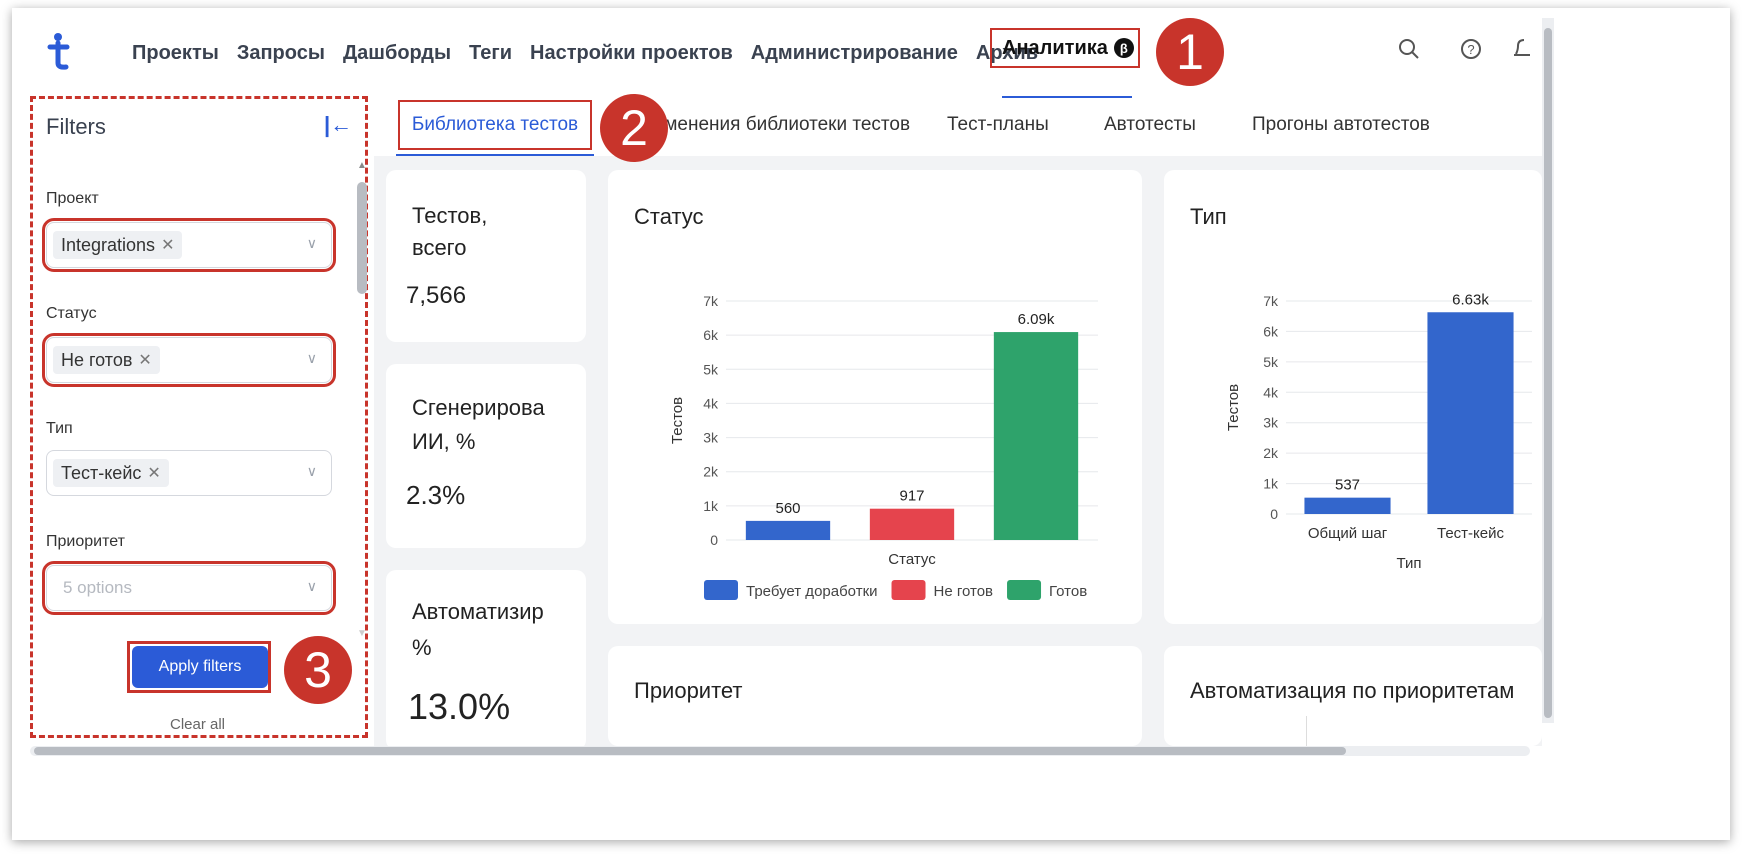 The width and height of the screenshot is (1742, 861). I want to click on callout-marker-2: 2, so click(634, 128).